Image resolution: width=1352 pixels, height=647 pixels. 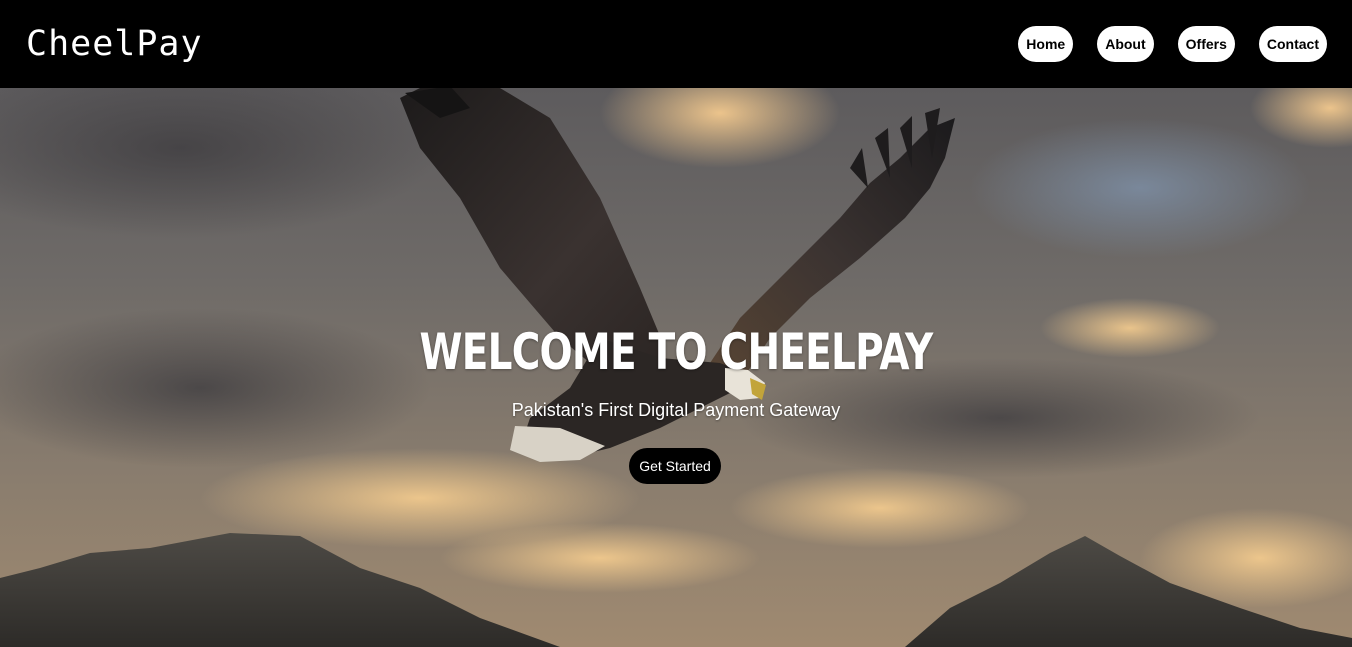 What do you see at coordinates (1206, 44) in the screenshot?
I see `nav-offers-button: Offers` at bounding box center [1206, 44].